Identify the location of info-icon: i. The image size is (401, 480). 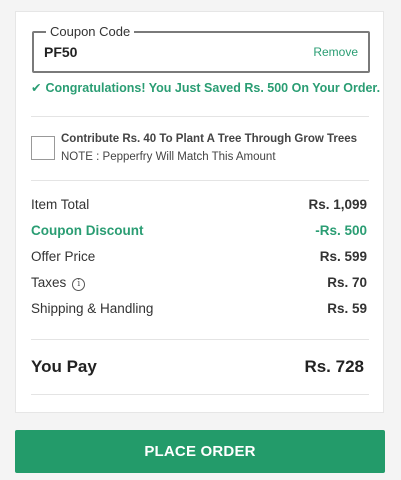
(79, 284).